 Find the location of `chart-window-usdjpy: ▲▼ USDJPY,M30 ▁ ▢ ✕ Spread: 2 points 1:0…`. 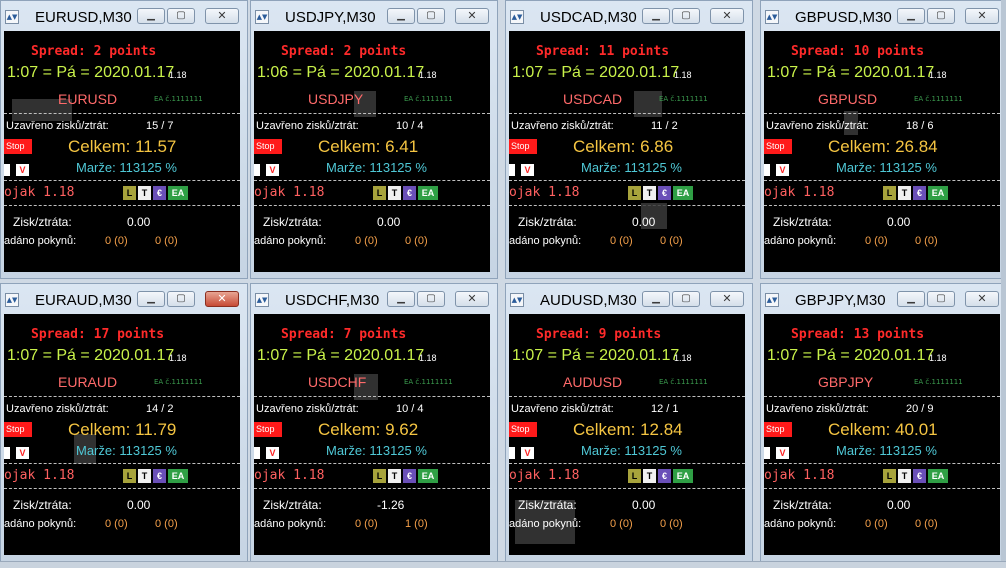

chart-window-usdjpy: ▲▼ USDJPY,M30 ▁ ▢ ✕ Spread: 2 points 1:0… is located at coordinates (374, 139).